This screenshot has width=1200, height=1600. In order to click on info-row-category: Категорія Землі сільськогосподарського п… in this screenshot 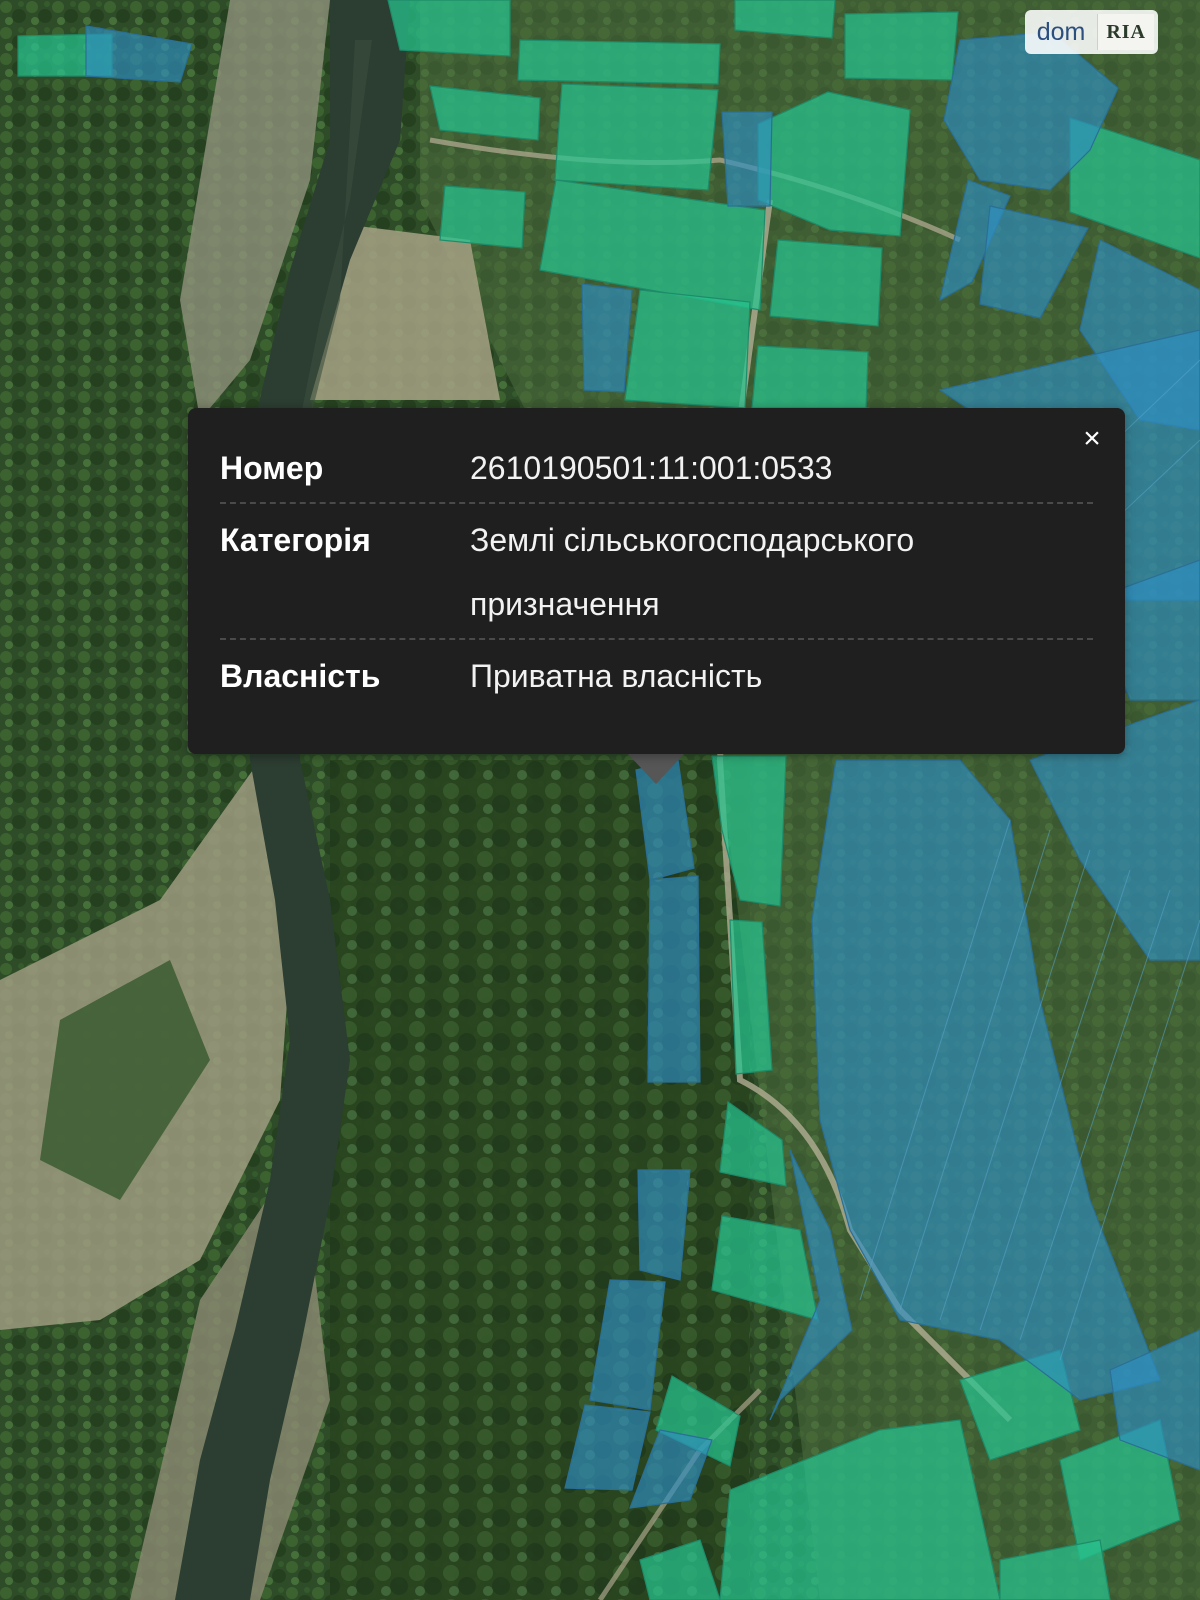, I will do `click(656, 572)`.